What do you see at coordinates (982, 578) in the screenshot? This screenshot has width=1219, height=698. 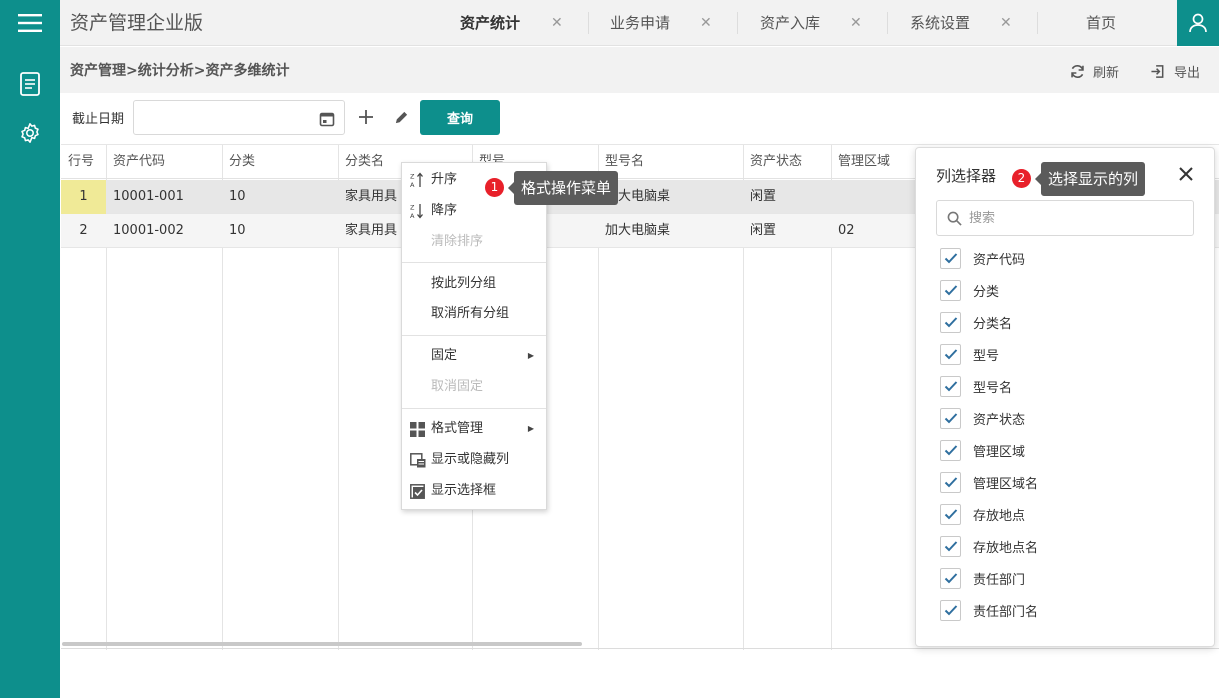 I see `column-option: 责任部门` at bounding box center [982, 578].